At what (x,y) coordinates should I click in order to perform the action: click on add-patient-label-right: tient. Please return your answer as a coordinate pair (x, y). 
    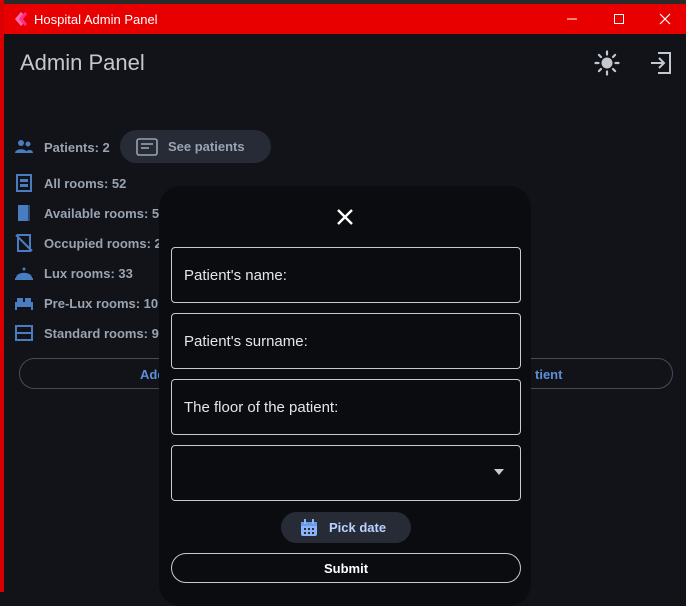
    Looking at the image, I should click on (549, 374).